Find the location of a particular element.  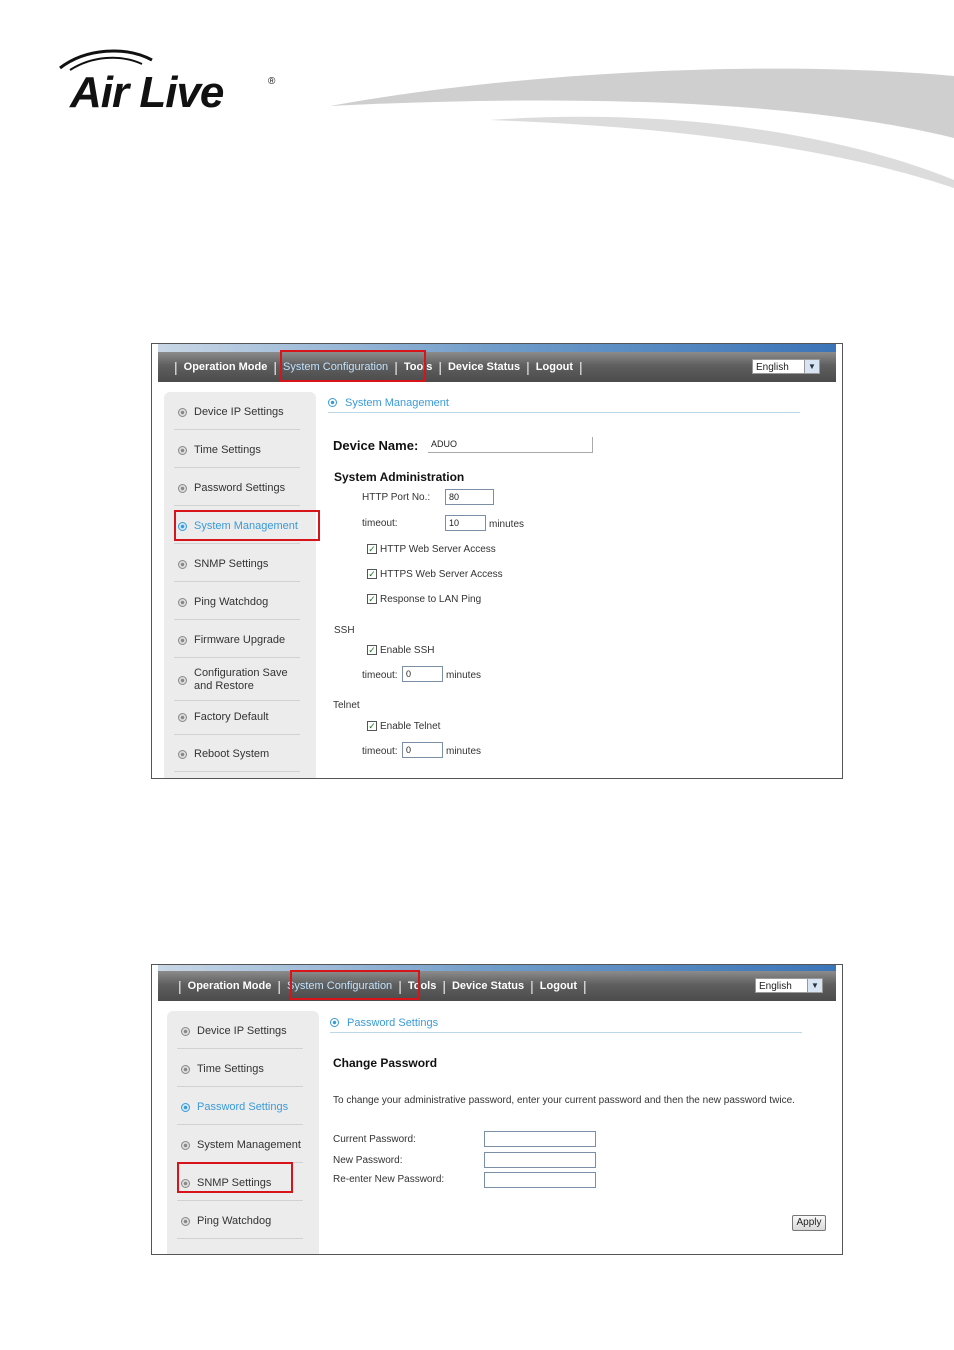

ssh-timeout-label: timeout: is located at coordinates (380, 675).